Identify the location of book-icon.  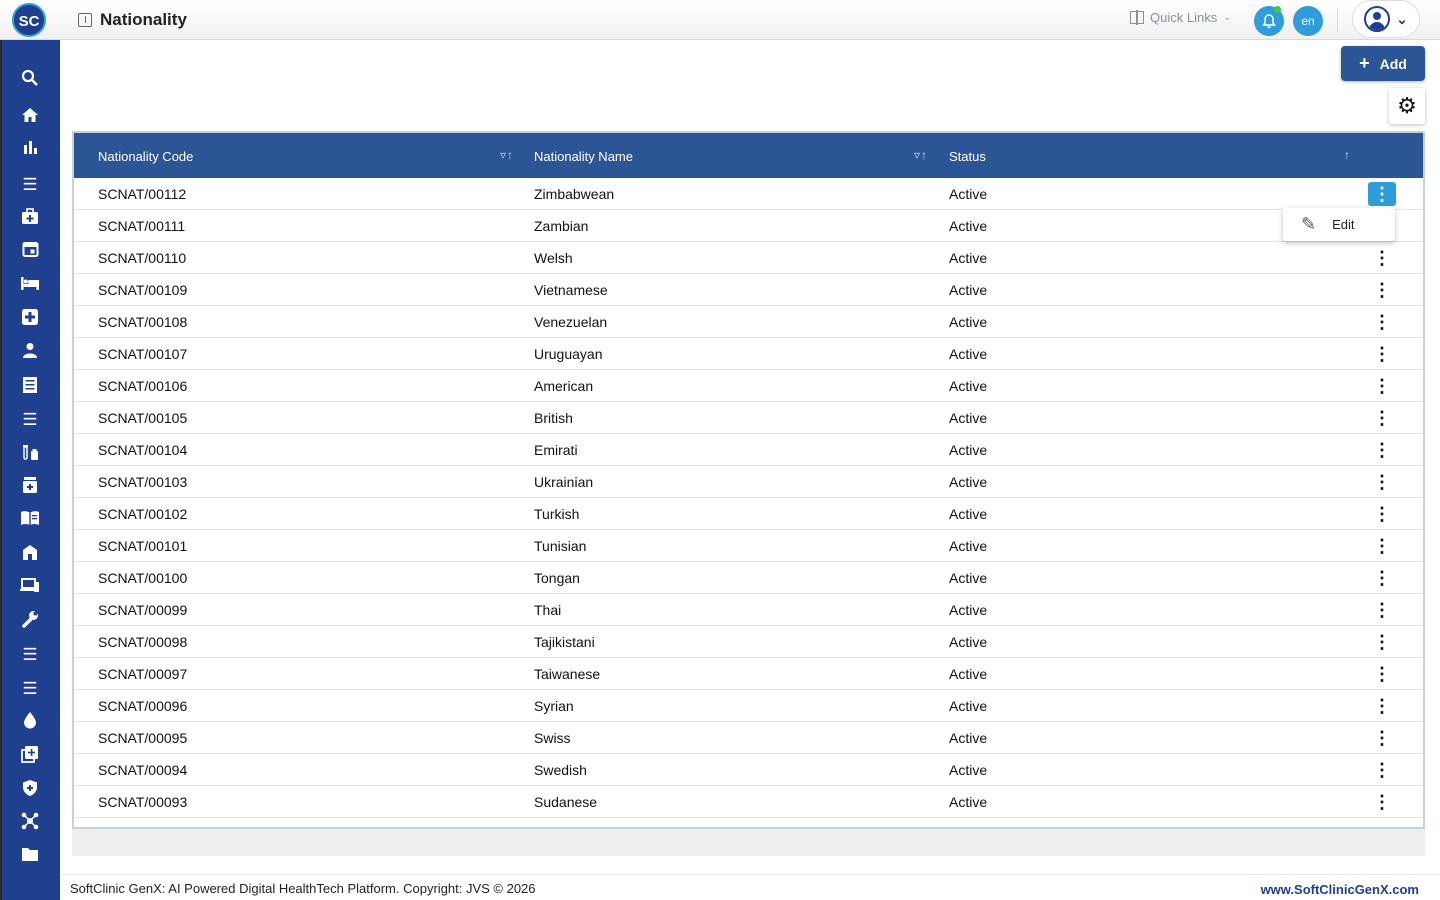
(30, 521).